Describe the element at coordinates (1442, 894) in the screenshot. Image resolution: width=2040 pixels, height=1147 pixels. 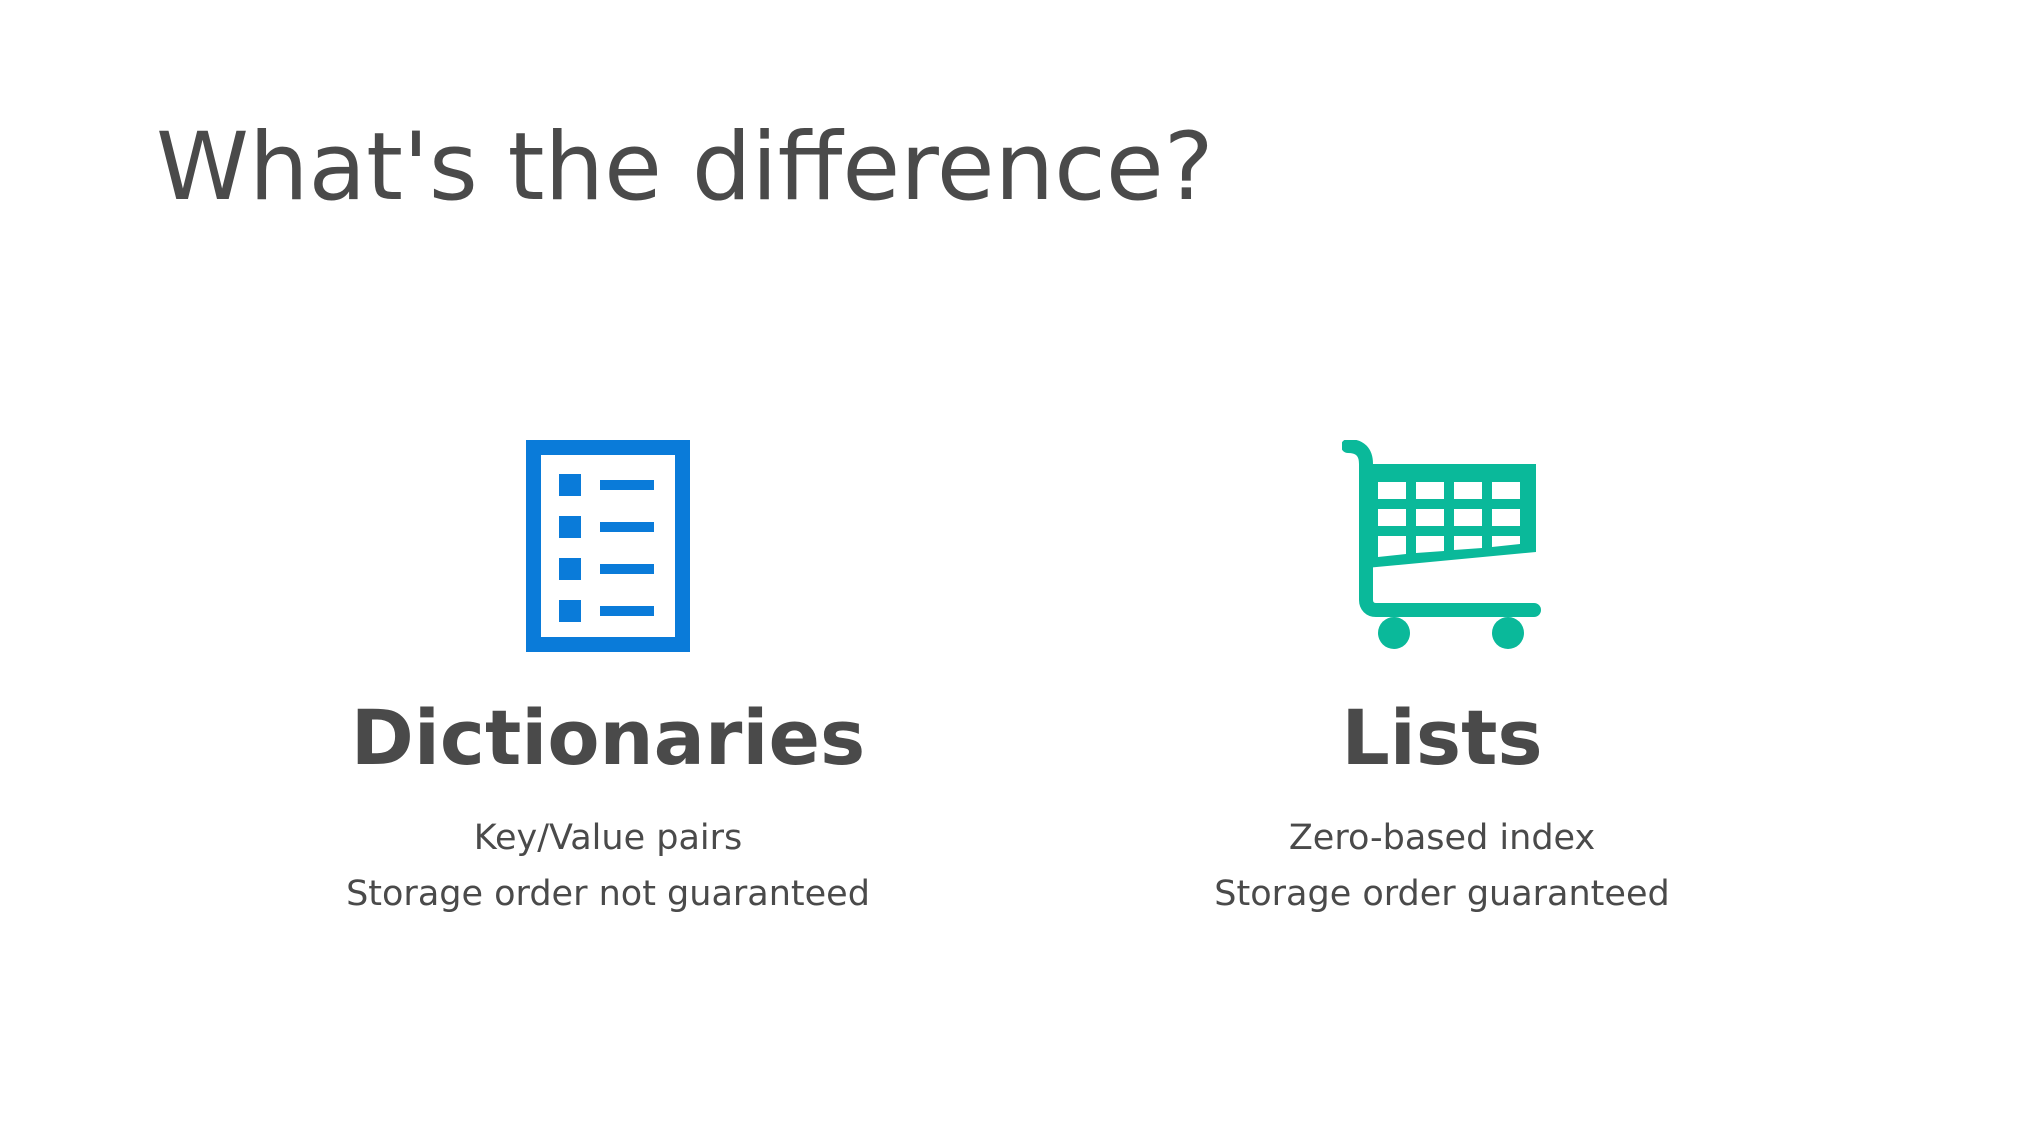
I see `lists-line-2: Storage order guaranteed` at that location.